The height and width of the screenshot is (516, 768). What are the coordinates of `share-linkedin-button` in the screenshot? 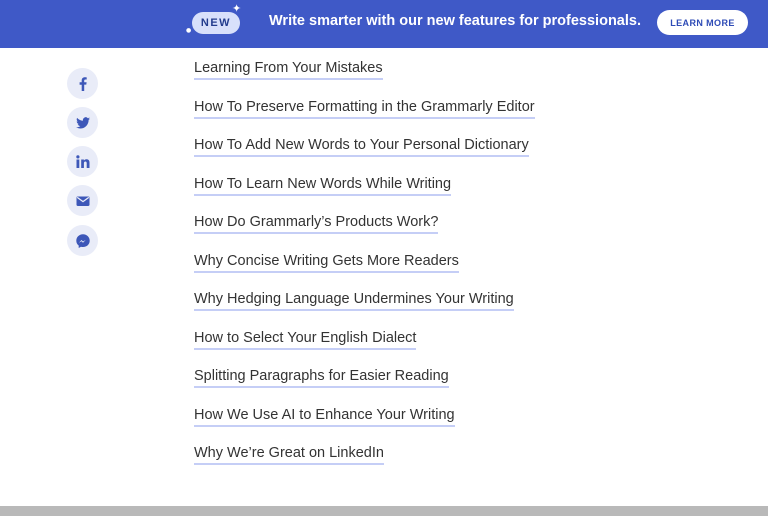 It's located at (82, 161).